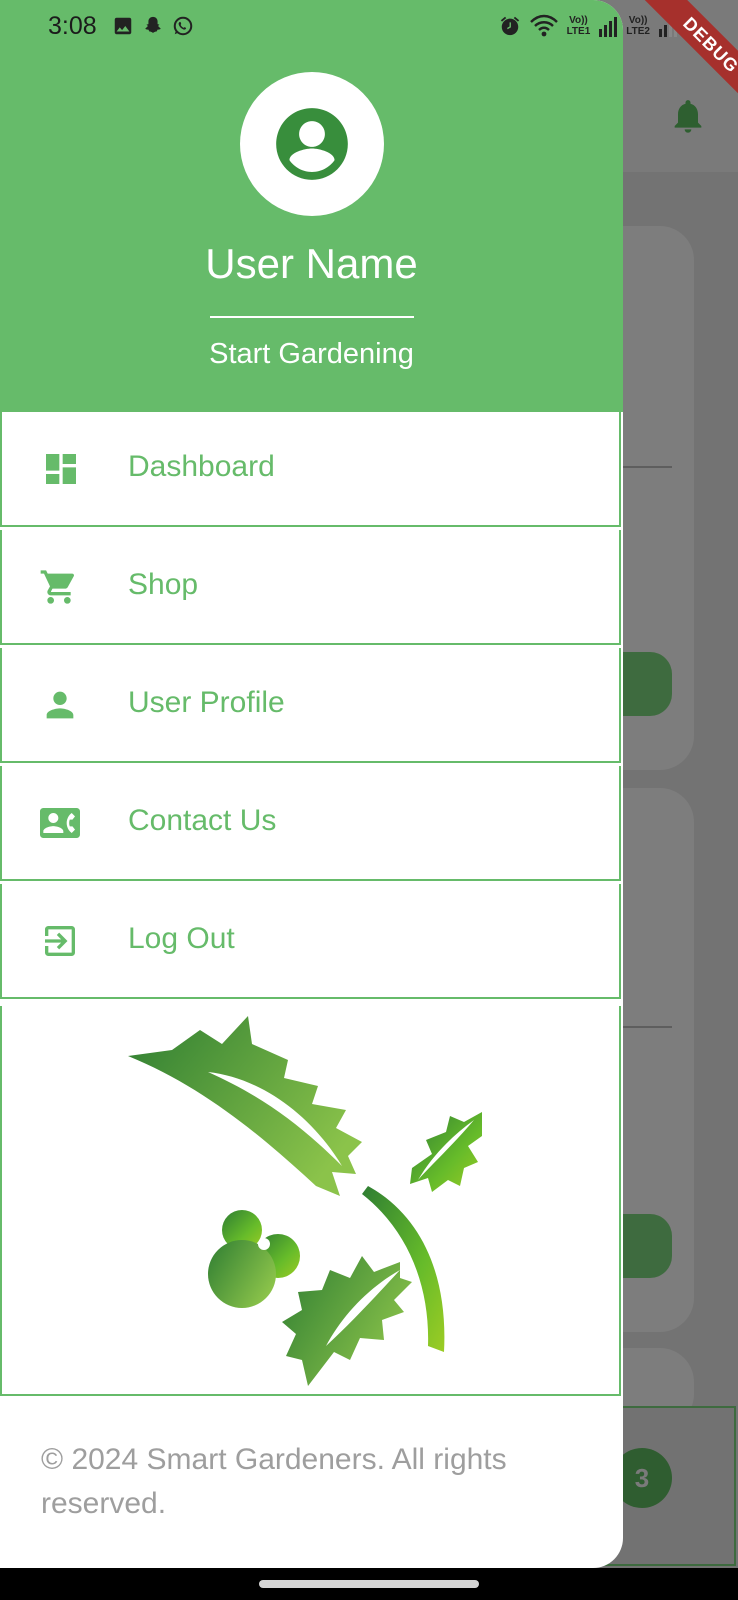 This screenshot has height=1600, width=738. I want to click on notification-bell-icon, so click(688, 116).